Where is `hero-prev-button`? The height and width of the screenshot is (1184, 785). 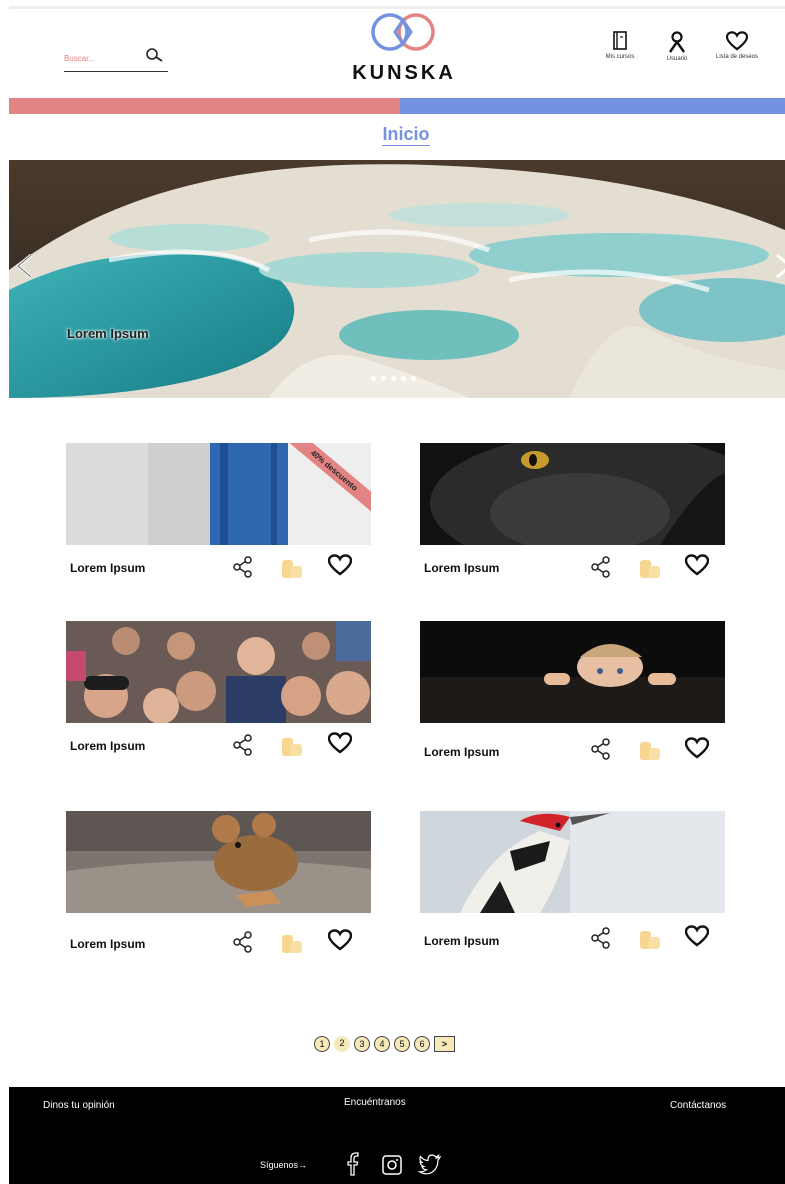 hero-prev-button is located at coordinates (25, 266).